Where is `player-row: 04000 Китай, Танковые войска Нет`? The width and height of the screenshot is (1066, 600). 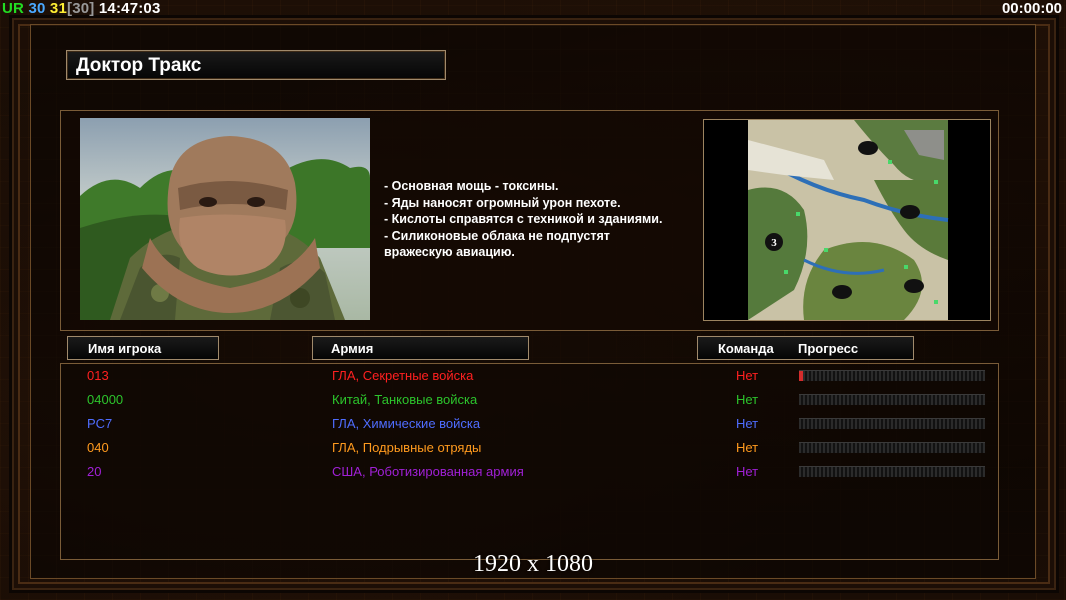 player-row: 04000 Китай, Танковые войска Нет is located at coordinates (529, 401).